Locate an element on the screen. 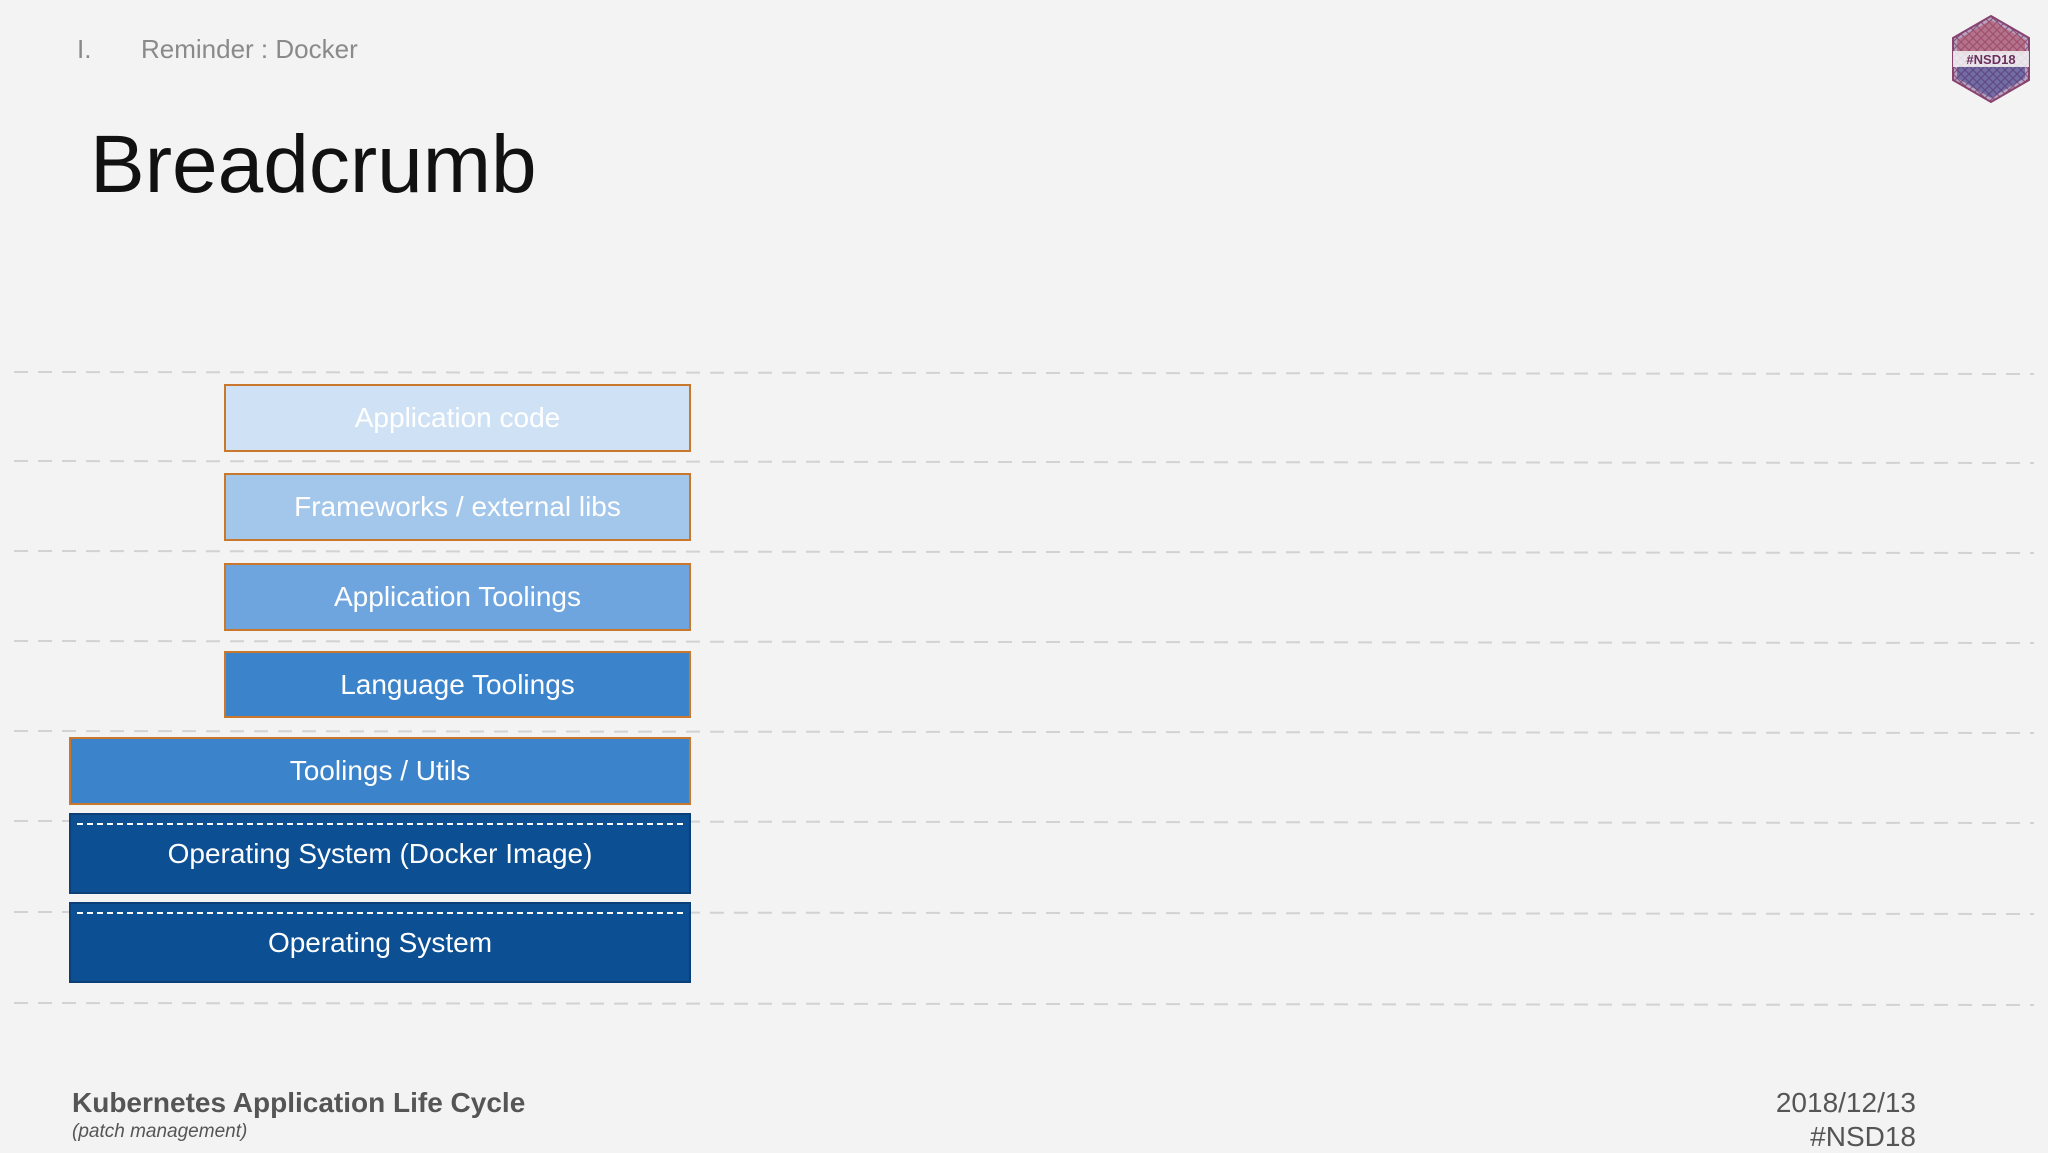 This screenshot has height=1153, width=2048. layer-toolings-utils: Toolings / Utils is located at coordinates (380, 771).